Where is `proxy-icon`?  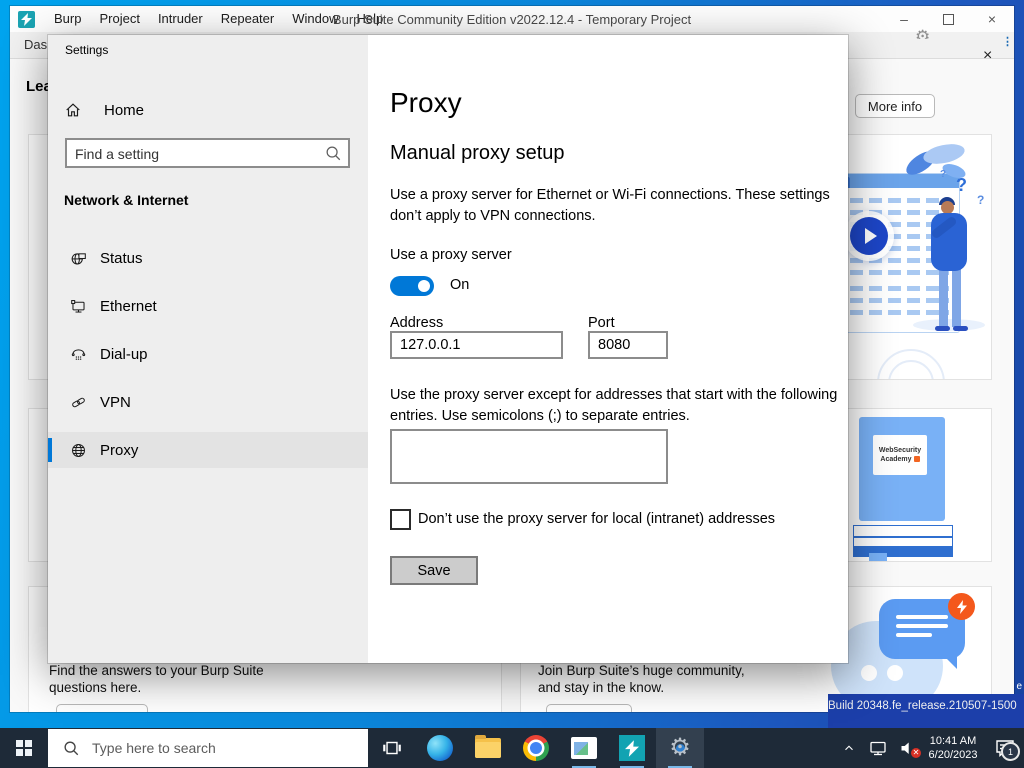
proxy-icon is located at coordinates (78, 450).